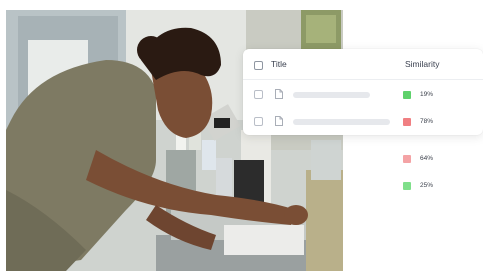 This screenshot has height=271, width=483. What do you see at coordinates (363, 159) in the screenshot?
I see `table-row: 64%` at bounding box center [363, 159].